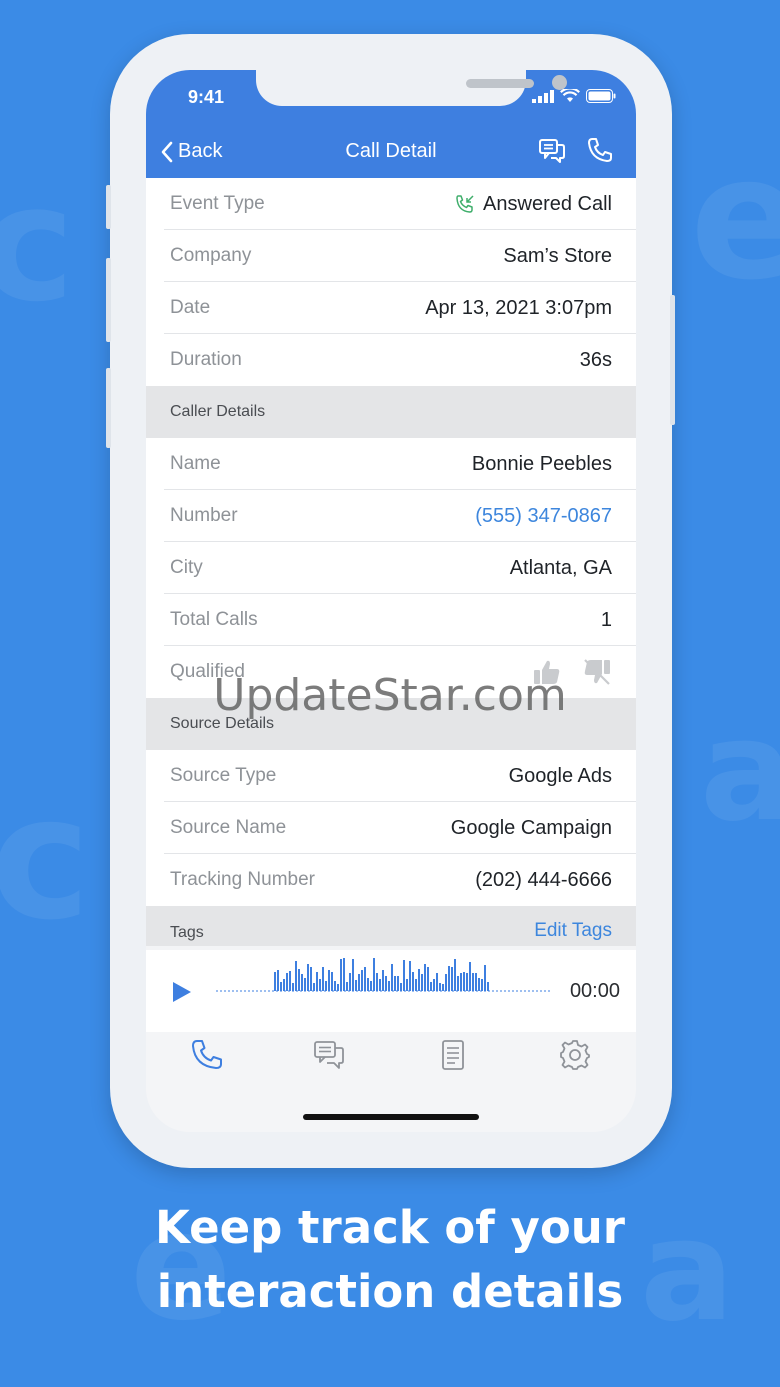 The height and width of the screenshot is (1387, 780). I want to click on settings-tab-icon, so click(575, 1055).